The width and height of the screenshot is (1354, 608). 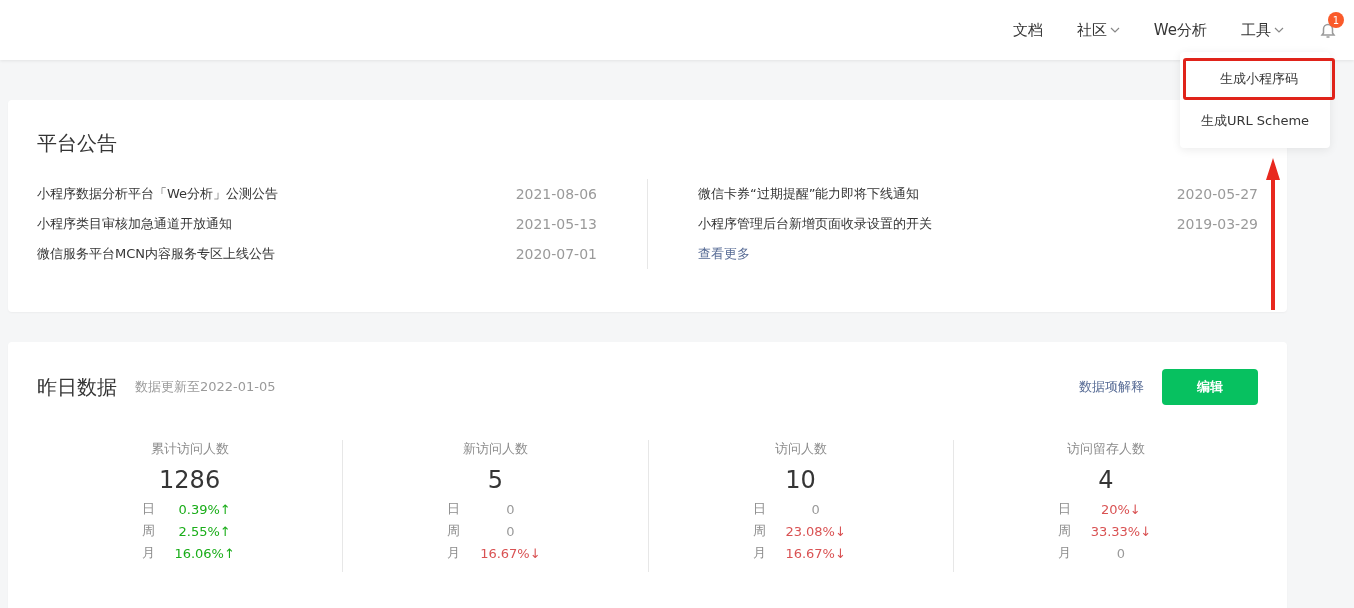 What do you see at coordinates (1217, 194) in the screenshot?
I see `announcement-date: 2020-05-27` at bounding box center [1217, 194].